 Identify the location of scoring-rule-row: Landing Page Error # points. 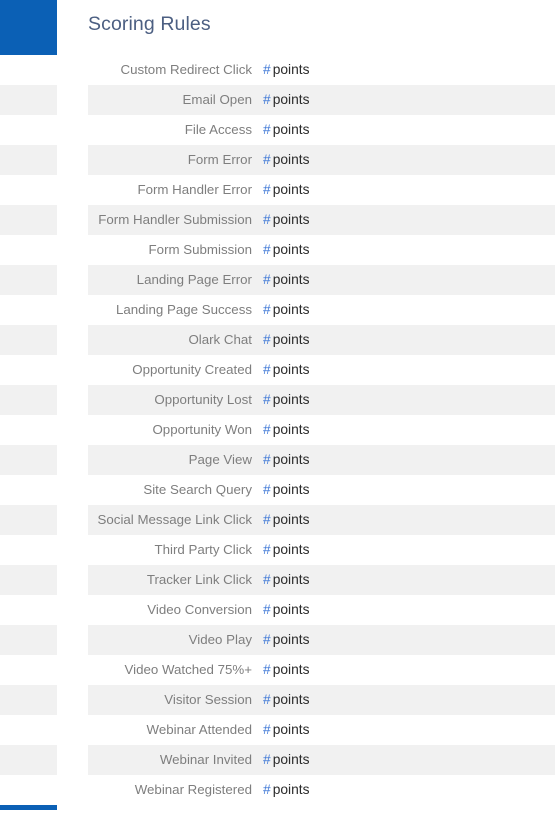
(277, 280).